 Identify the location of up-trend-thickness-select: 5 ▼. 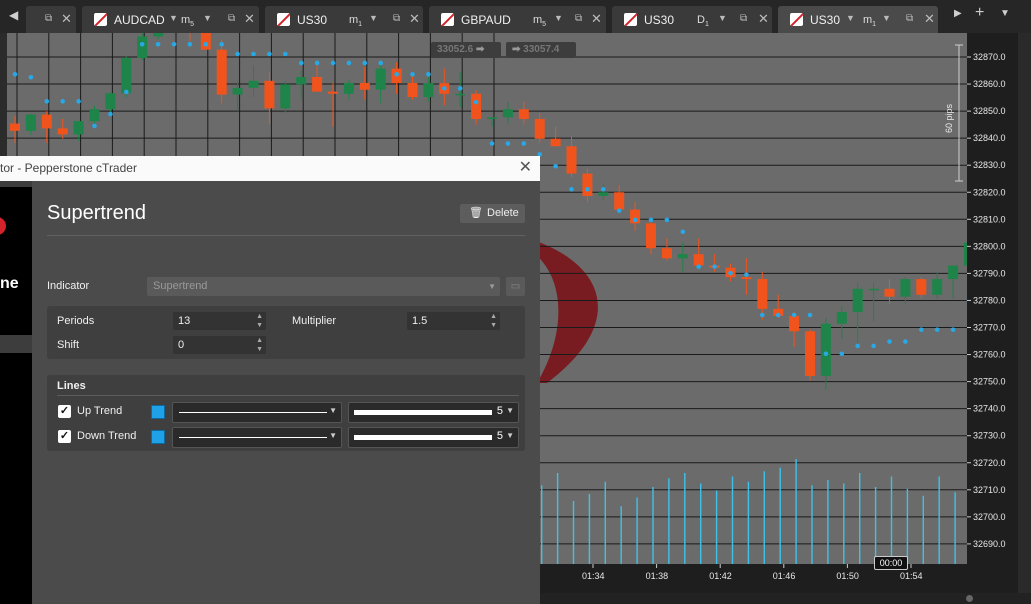
(433, 412).